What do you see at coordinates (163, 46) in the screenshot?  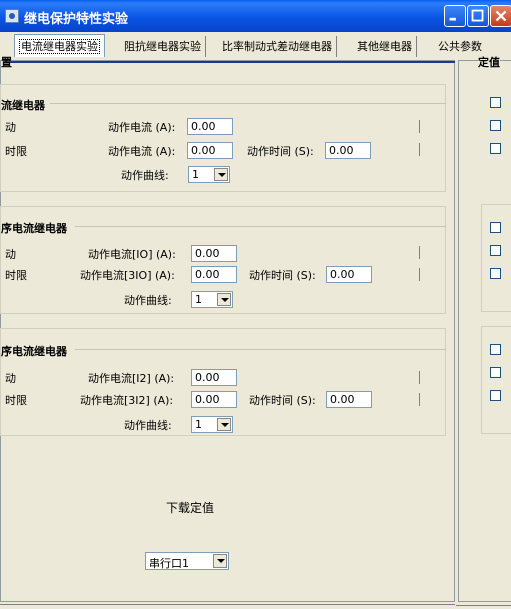 I see `tab-impedance-relay: 阻抗继电器实验` at bounding box center [163, 46].